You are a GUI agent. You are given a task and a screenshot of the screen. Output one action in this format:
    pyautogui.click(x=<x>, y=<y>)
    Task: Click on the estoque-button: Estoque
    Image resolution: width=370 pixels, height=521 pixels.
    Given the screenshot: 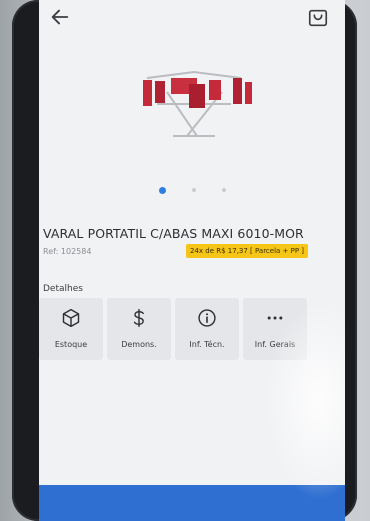 What is the action you would take?
    pyautogui.click(x=71, y=329)
    